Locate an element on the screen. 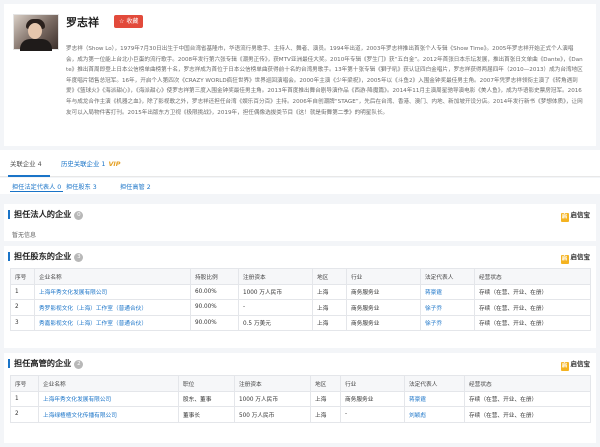 This screenshot has height=447, width=600. section-title-text: 担任高管的企业 is located at coordinates (43, 363).